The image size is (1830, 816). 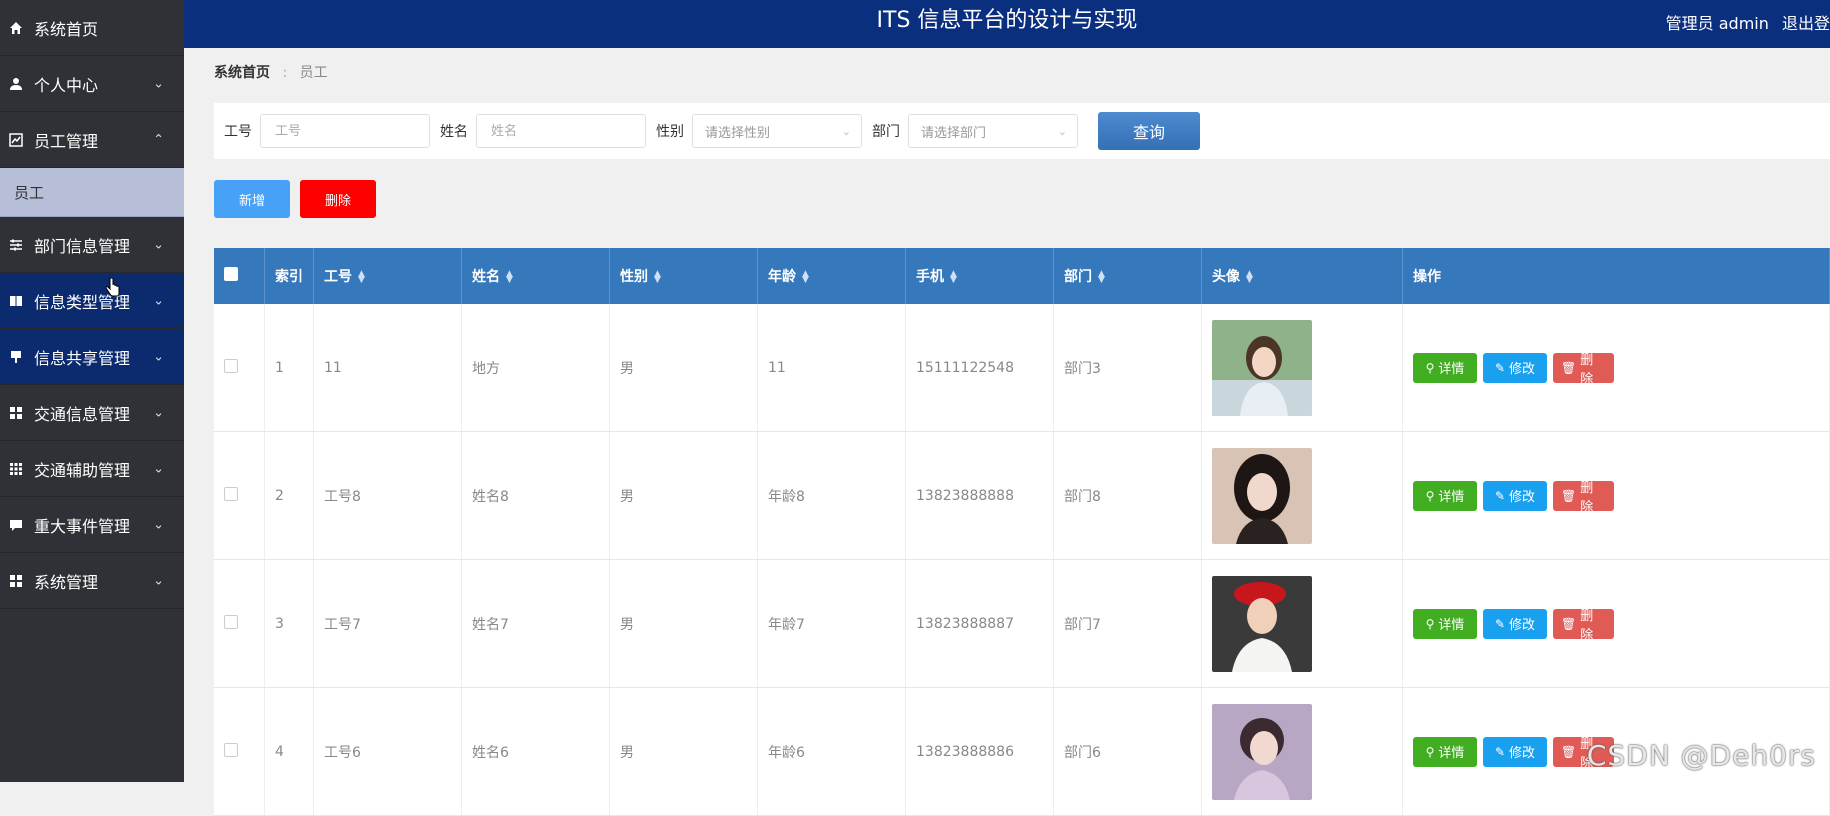 I want to click on cell-jobno: 工号7, so click(x=387, y=623).